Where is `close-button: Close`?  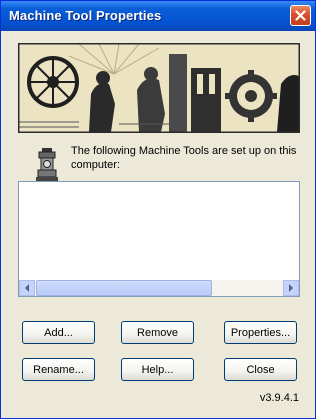 close-button: Close is located at coordinates (260, 369).